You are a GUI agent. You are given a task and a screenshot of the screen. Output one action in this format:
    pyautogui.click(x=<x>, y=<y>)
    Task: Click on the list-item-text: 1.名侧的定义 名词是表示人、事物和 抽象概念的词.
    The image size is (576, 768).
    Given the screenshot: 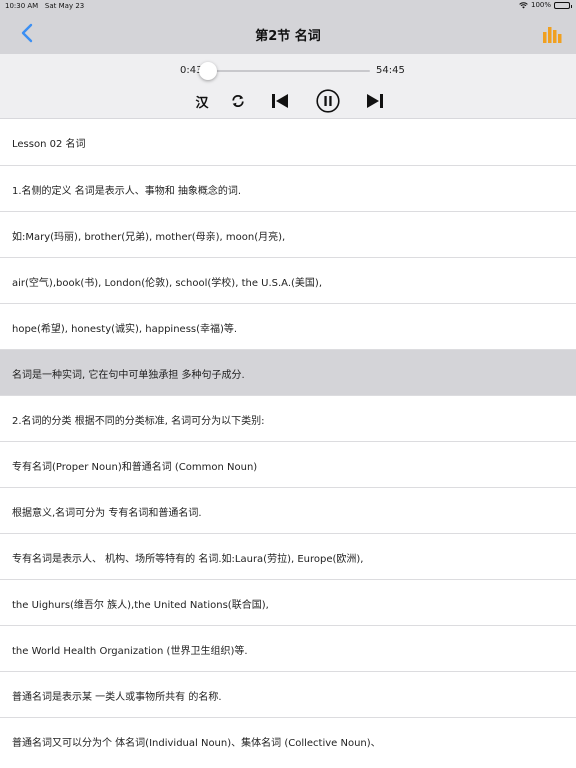 What is the action you would take?
    pyautogui.click(x=127, y=191)
    